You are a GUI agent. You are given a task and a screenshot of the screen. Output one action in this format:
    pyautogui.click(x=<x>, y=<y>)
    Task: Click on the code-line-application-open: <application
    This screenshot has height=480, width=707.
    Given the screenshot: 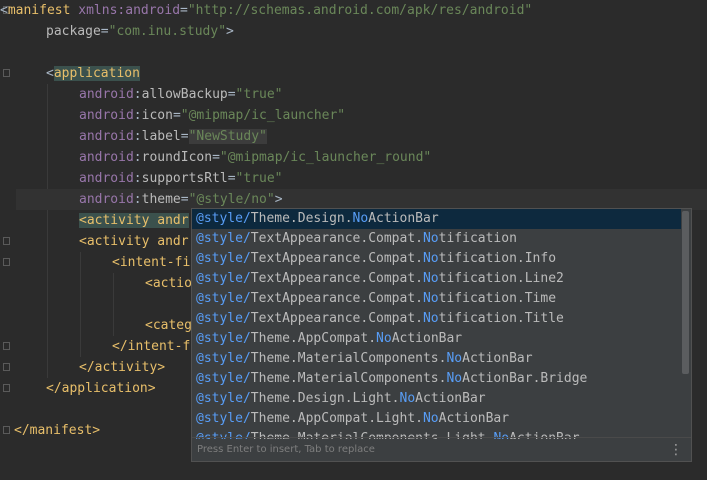 What is the action you would take?
    pyautogui.click(x=93, y=73)
    